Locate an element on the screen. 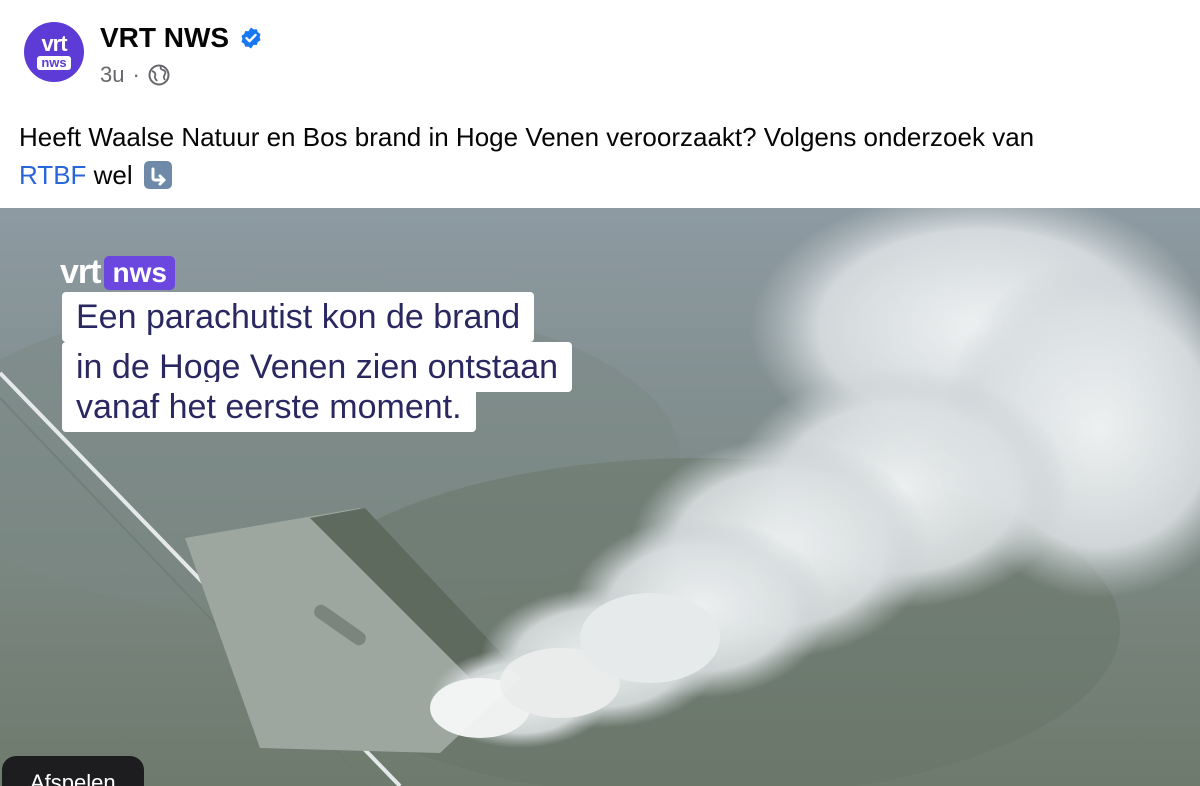 The height and width of the screenshot is (786, 1200). page-name: VRT NWS is located at coordinates (164, 38).